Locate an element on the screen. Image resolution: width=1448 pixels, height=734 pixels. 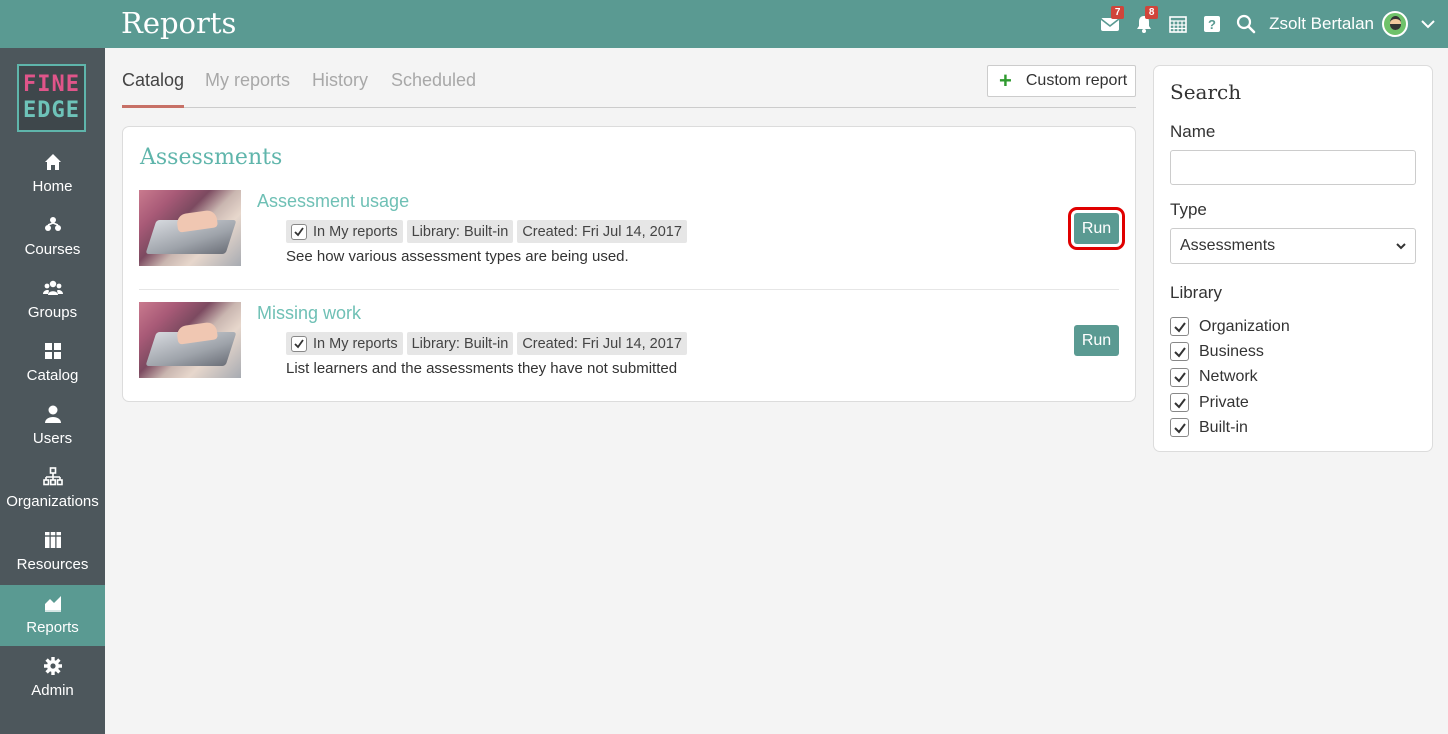
groups-icon is located at coordinates (52, 287).